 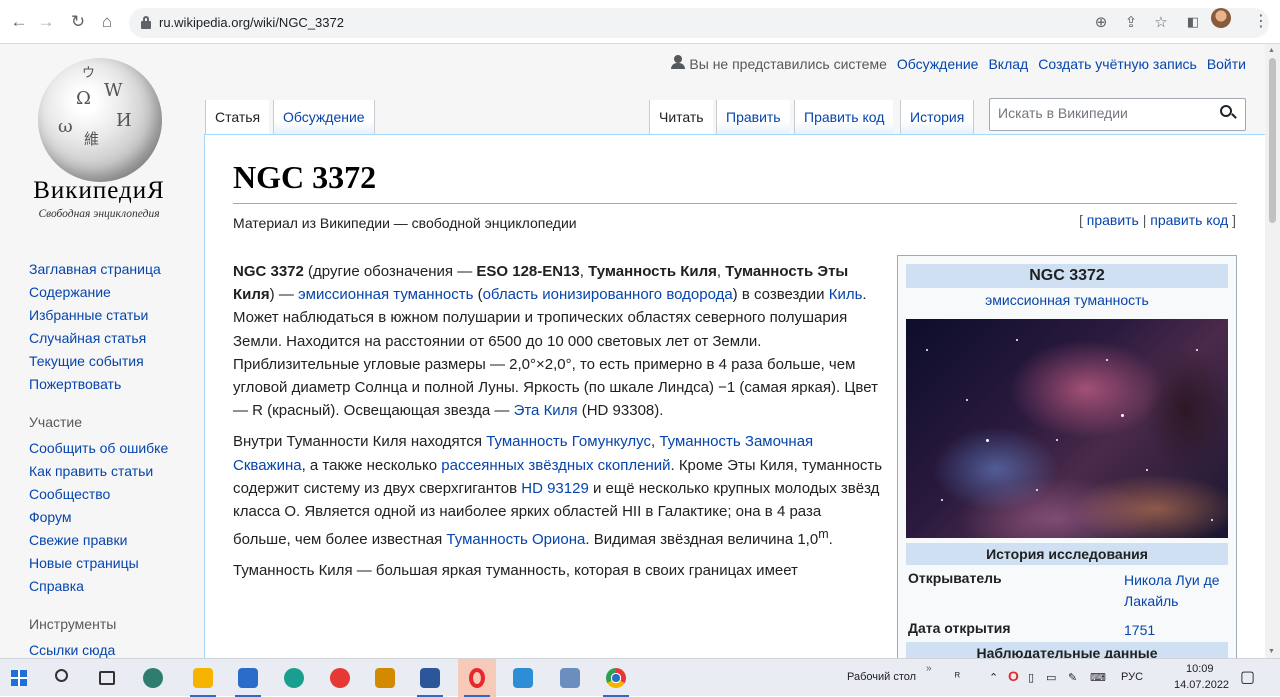 What do you see at coordinates (1131, 22) in the screenshot?
I see `share-icon: ⇪` at bounding box center [1131, 22].